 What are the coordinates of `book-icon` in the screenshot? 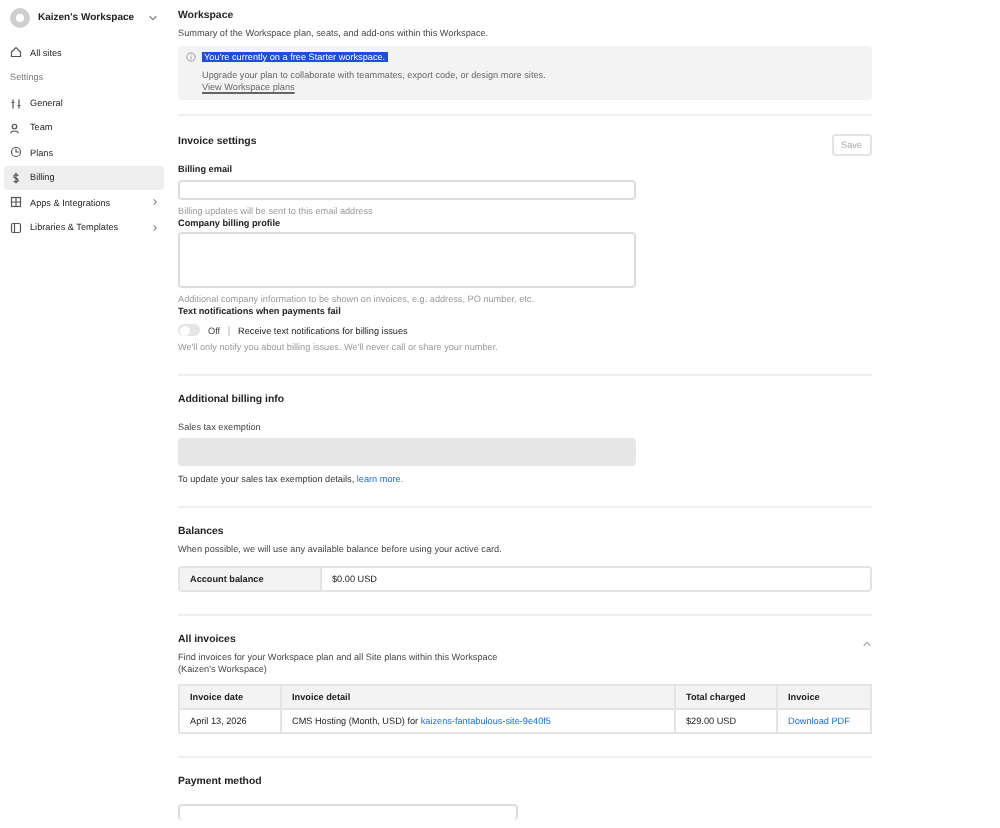 It's located at (16, 227).